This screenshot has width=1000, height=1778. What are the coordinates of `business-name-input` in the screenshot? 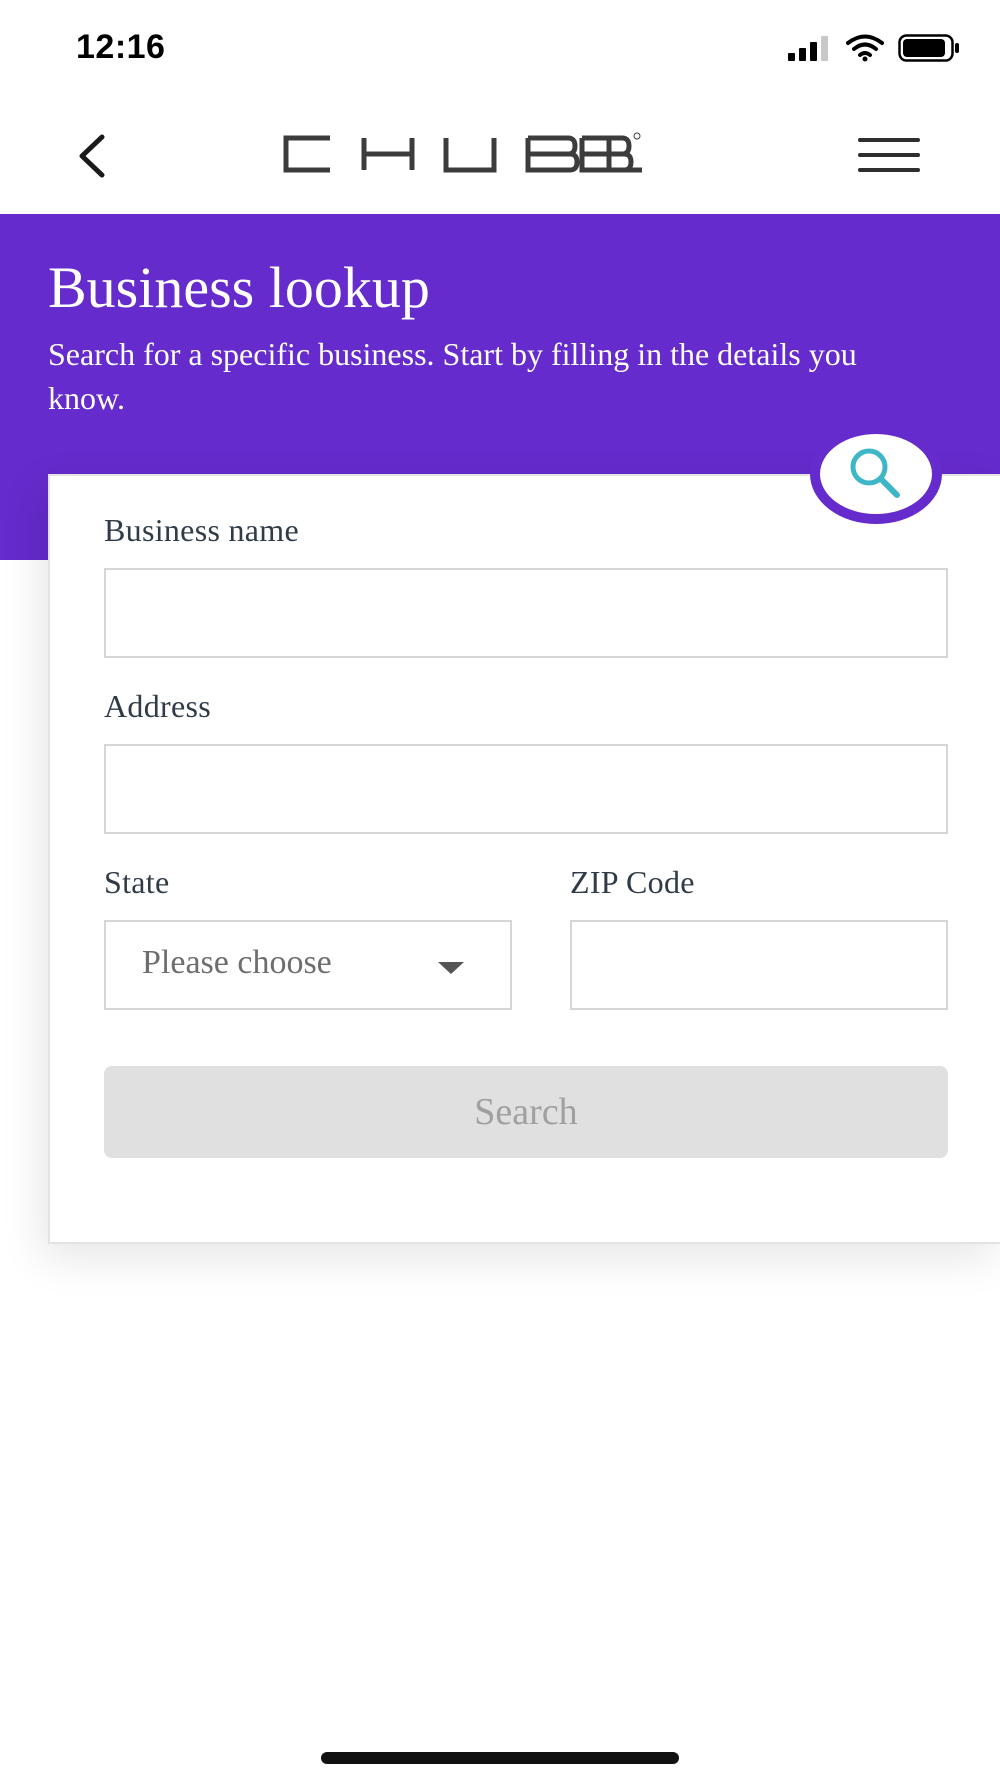 It's located at (526, 613).